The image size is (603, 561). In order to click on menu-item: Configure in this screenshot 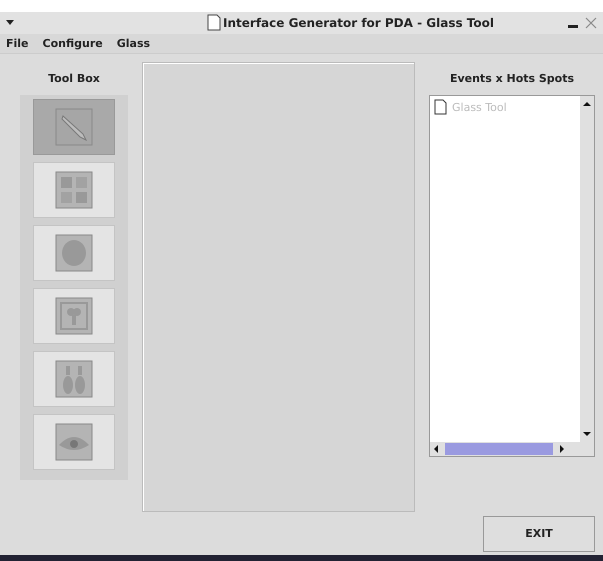, I will do `click(72, 43)`.